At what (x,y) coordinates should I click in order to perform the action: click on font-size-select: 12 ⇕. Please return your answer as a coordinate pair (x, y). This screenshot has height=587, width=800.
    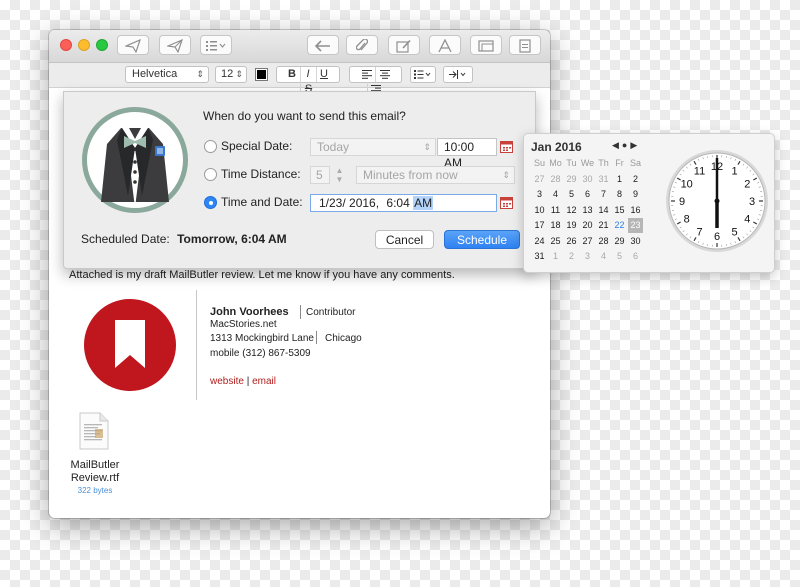
    Looking at the image, I should click on (231, 74).